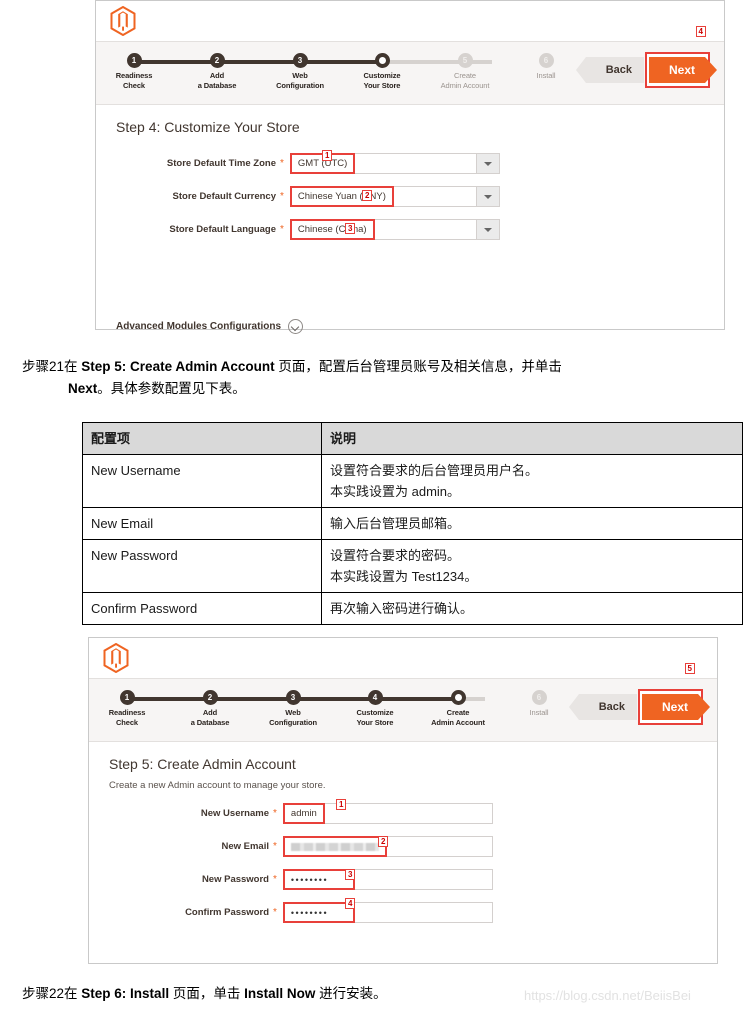 This screenshot has height=1018, width=754. Describe the element at coordinates (73, 366) in the screenshot. I see `doc-step-21-a: 在` at that location.